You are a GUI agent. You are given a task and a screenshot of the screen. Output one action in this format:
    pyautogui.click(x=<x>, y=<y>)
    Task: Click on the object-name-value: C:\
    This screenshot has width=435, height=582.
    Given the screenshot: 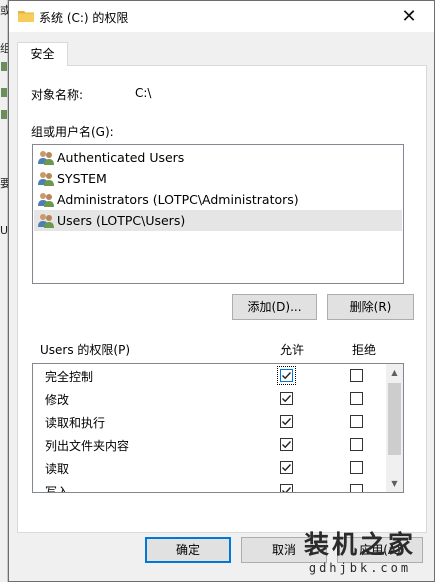 What is the action you would take?
    pyautogui.click(x=143, y=93)
    